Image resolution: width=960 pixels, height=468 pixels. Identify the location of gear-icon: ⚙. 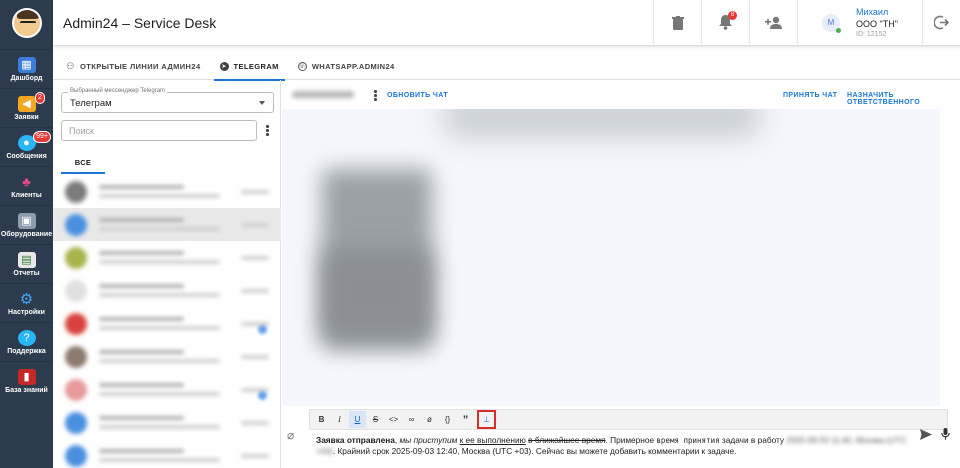
(26, 299).